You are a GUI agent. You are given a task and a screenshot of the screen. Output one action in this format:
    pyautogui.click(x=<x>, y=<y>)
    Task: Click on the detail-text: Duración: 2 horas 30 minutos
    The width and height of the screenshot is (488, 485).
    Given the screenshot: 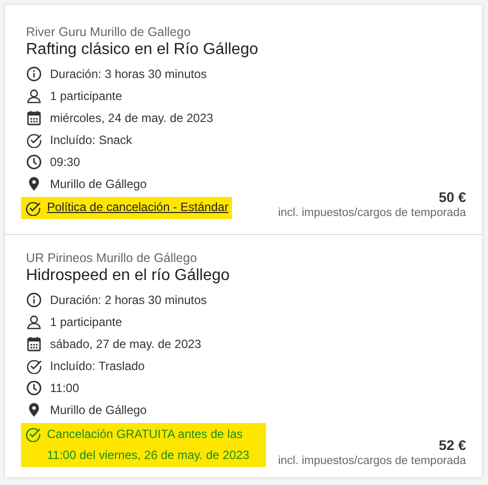 What is the action you would take?
    pyautogui.click(x=128, y=299)
    